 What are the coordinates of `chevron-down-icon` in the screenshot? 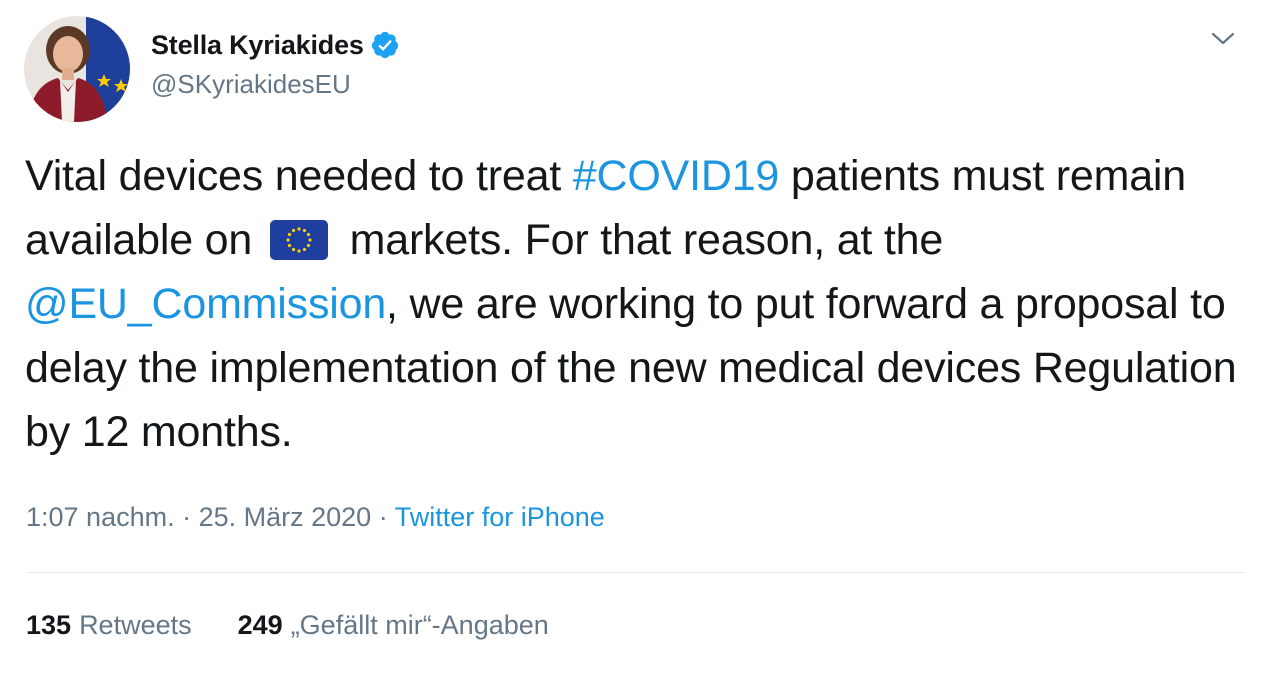 It's located at (1223, 39).